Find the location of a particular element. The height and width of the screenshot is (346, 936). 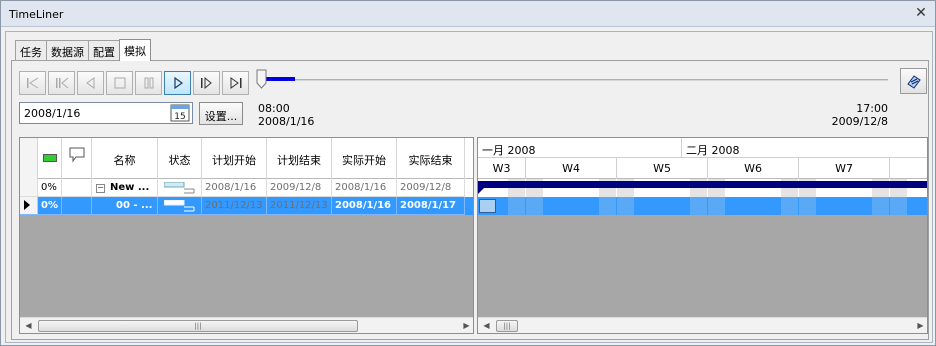

play-button is located at coordinates (177, 83).